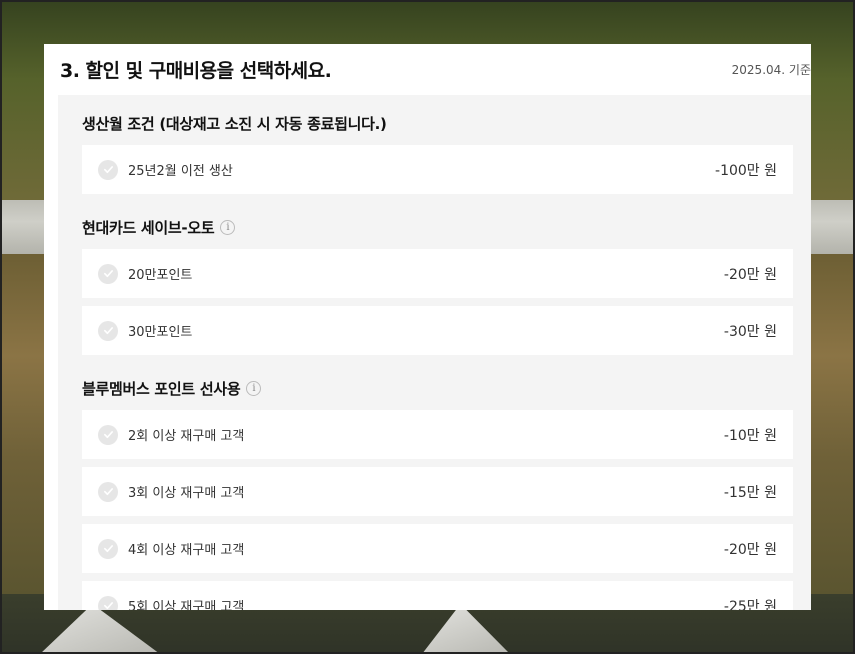 The height and width of the screenshot is (654, 855). What do you see at coordinates (186, 436) in the screenshot?
I see `option-label: 2회 이상 재구매 고객` at bounding box center [186, 436].